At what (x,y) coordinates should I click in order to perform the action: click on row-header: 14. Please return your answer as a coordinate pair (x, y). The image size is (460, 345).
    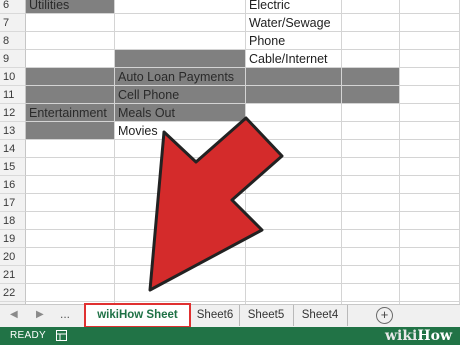
    Looking at the image, I should click on (13, 149).